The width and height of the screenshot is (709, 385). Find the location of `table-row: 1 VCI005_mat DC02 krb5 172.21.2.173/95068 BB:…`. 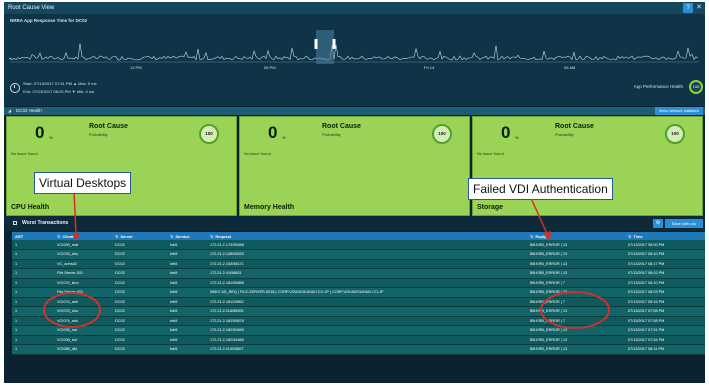

table-row: 1 VCI005_mat DC02 krb5 172.21.2.173/95068 BB:… is located at coordinates (358, 245).